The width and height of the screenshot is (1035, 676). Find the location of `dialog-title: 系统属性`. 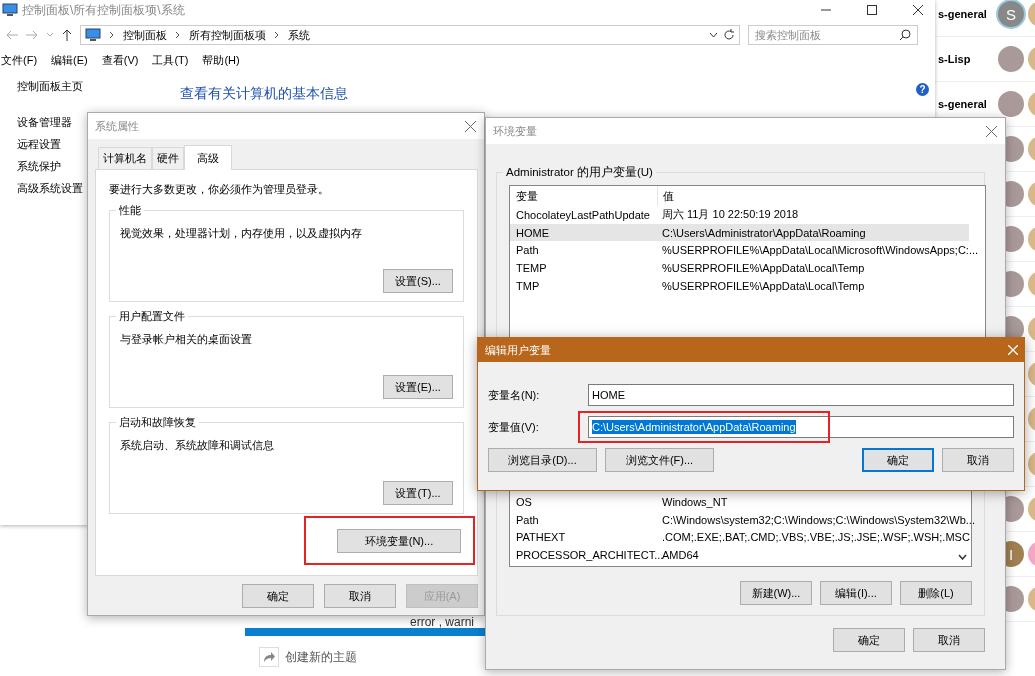

dialog-title: 系统属性 is located at coordinates (117, 126).